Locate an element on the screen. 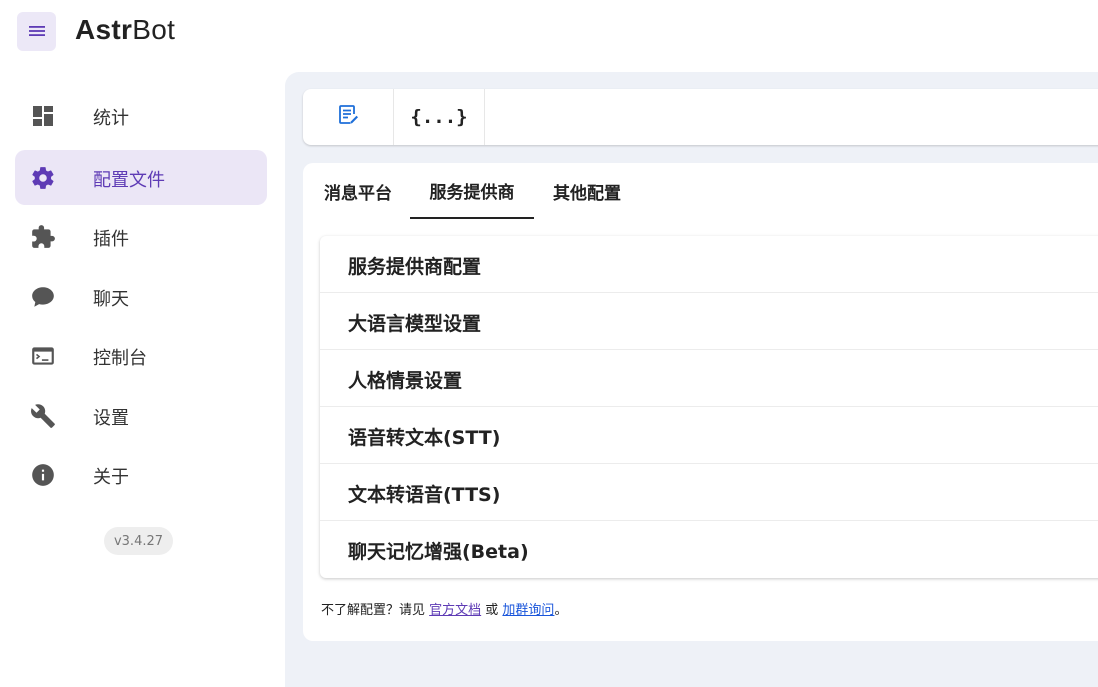 The height and width of the screenshot is (687, 1098). sidebar-item-config: 配置文件 is located at coordinates (141, 177).